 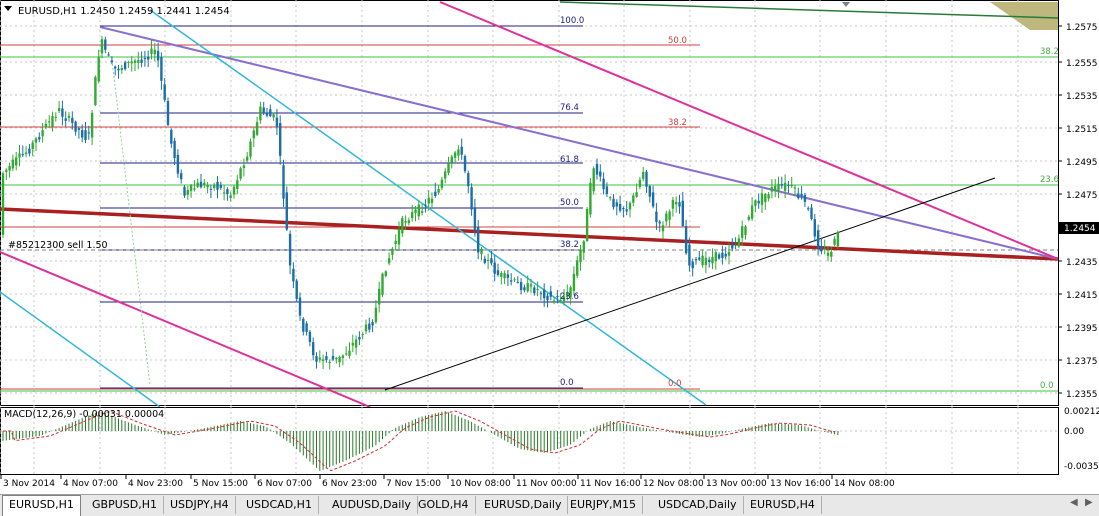 I want to click on tab-eurusd-h4: EURUSD,H4, so click(x=783, y=505).